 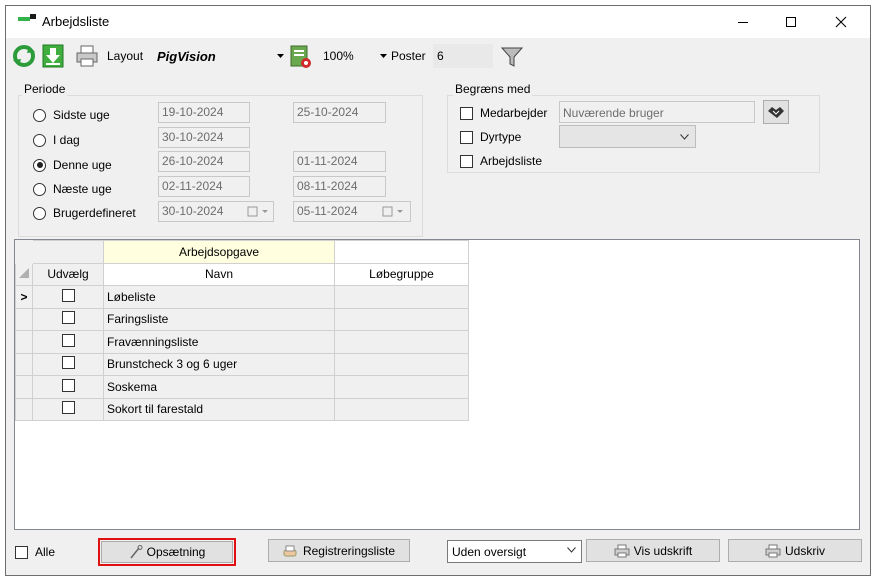 I want to click on udskriv-button: Udskriv, so click(x=795, y=550).